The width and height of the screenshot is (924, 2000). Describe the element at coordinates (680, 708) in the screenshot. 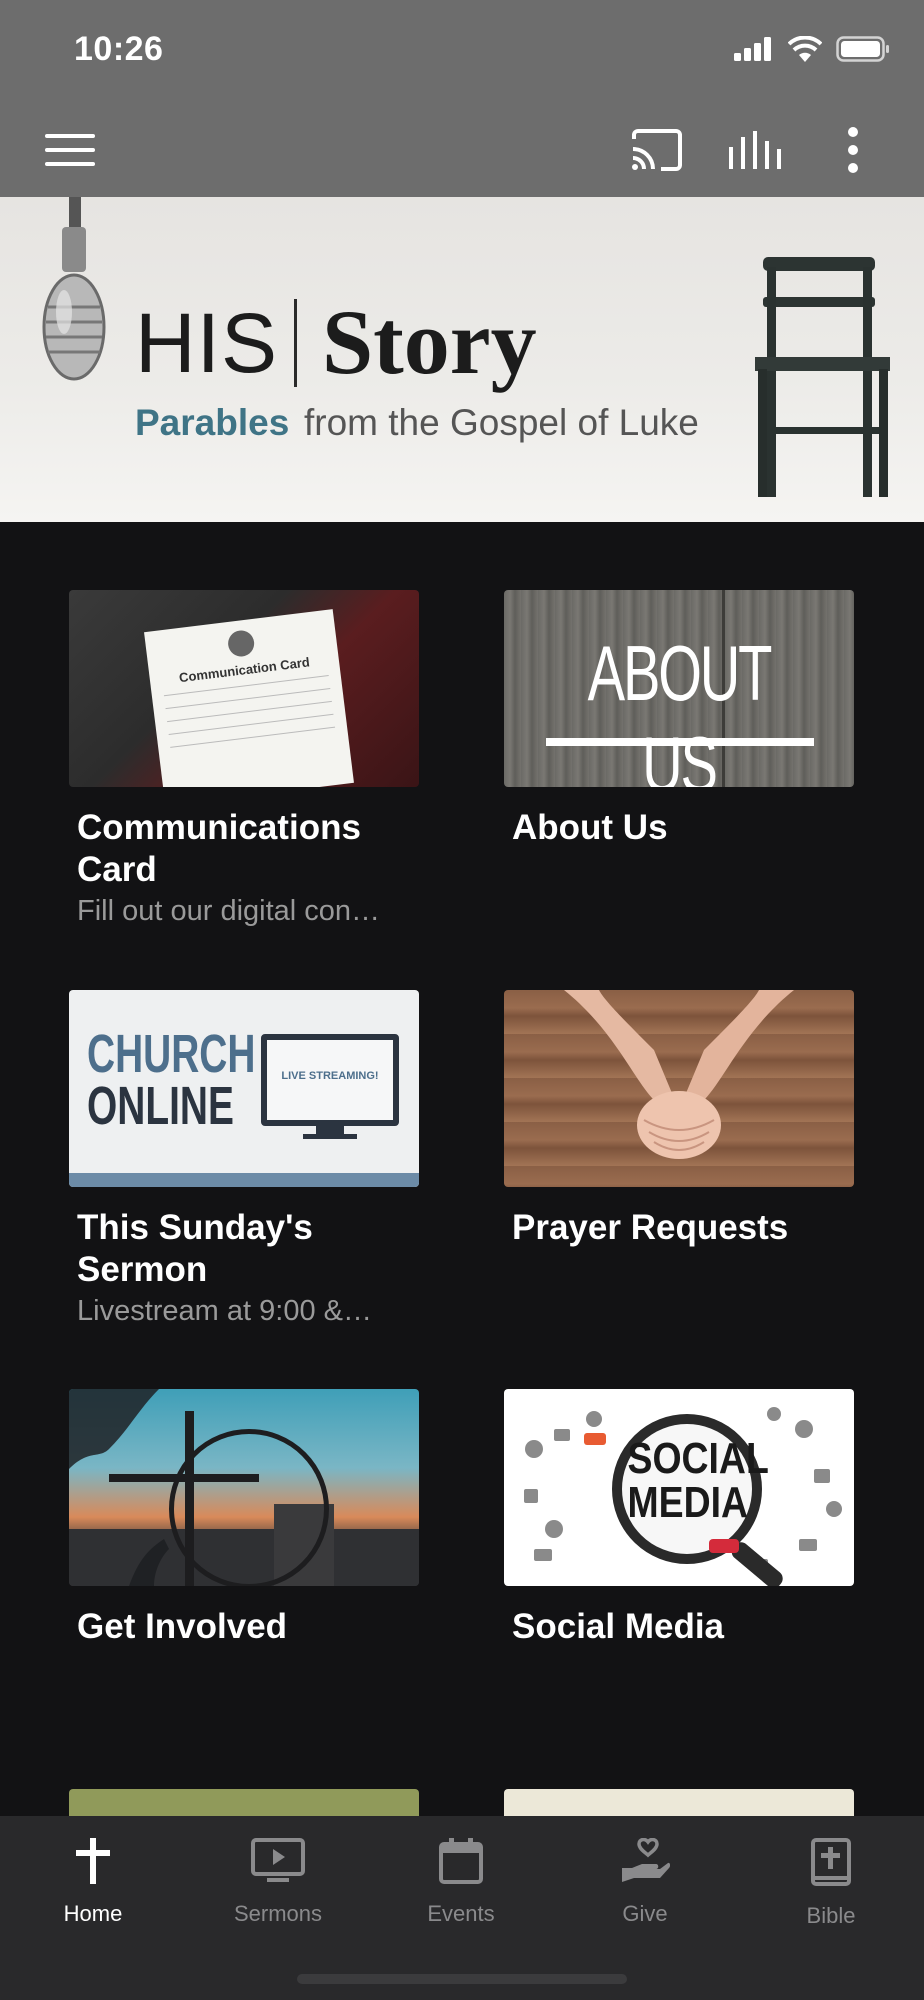

I see `about-us-thumb-text: ABOUT US` at that location.